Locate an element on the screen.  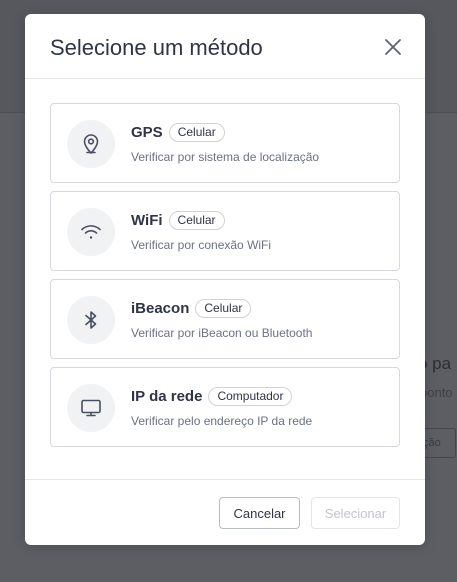
monitor-icon is located at coordinates (91, 408).